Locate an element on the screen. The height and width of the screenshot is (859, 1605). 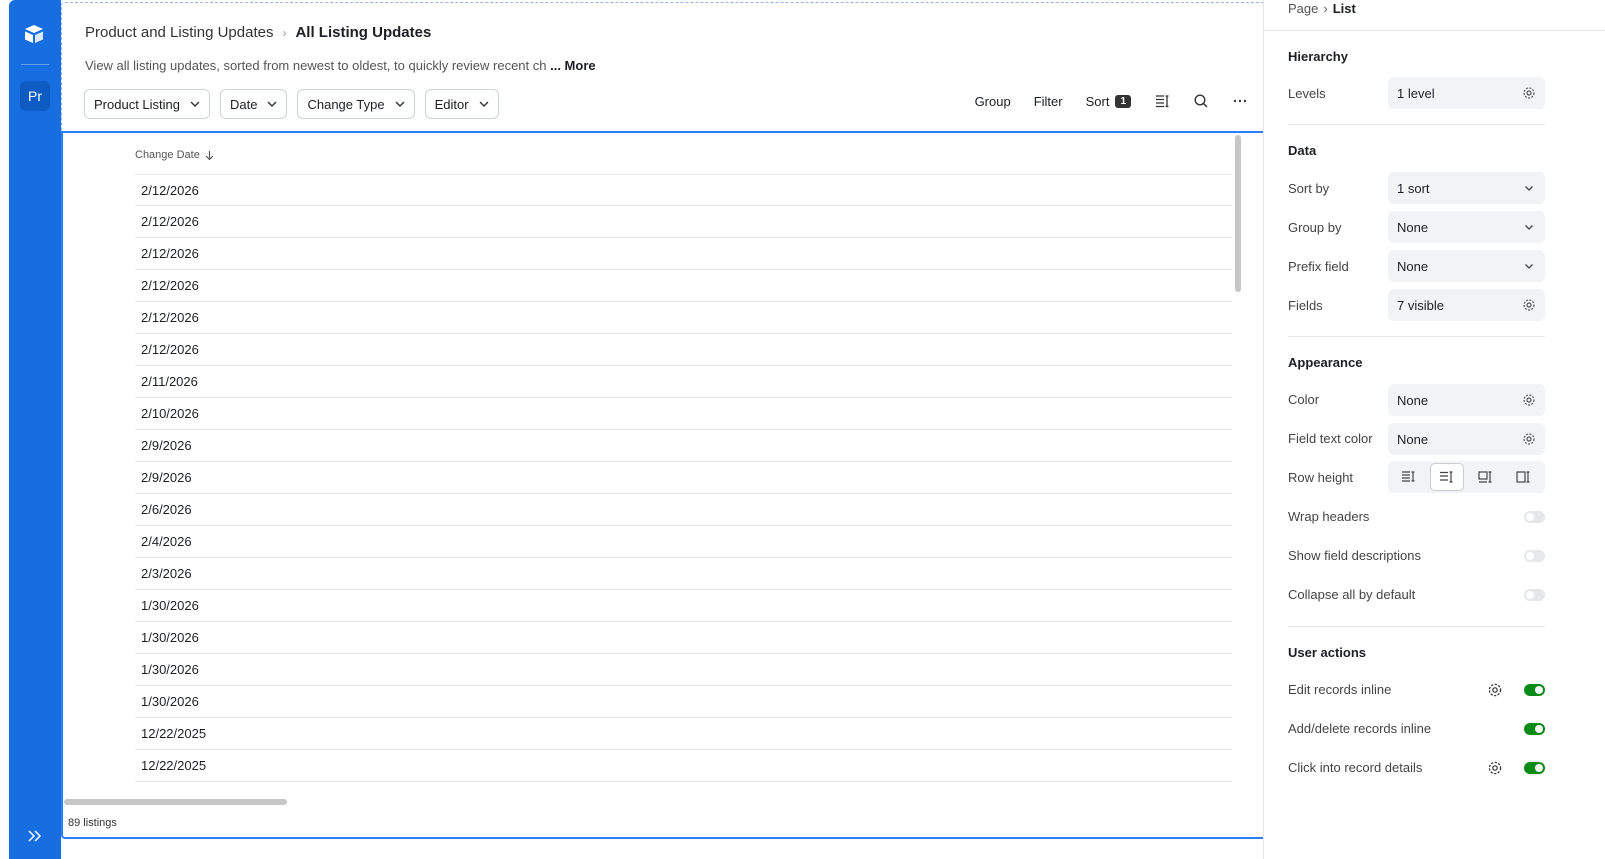
row-height-short is located at coordinates (1409, 477).